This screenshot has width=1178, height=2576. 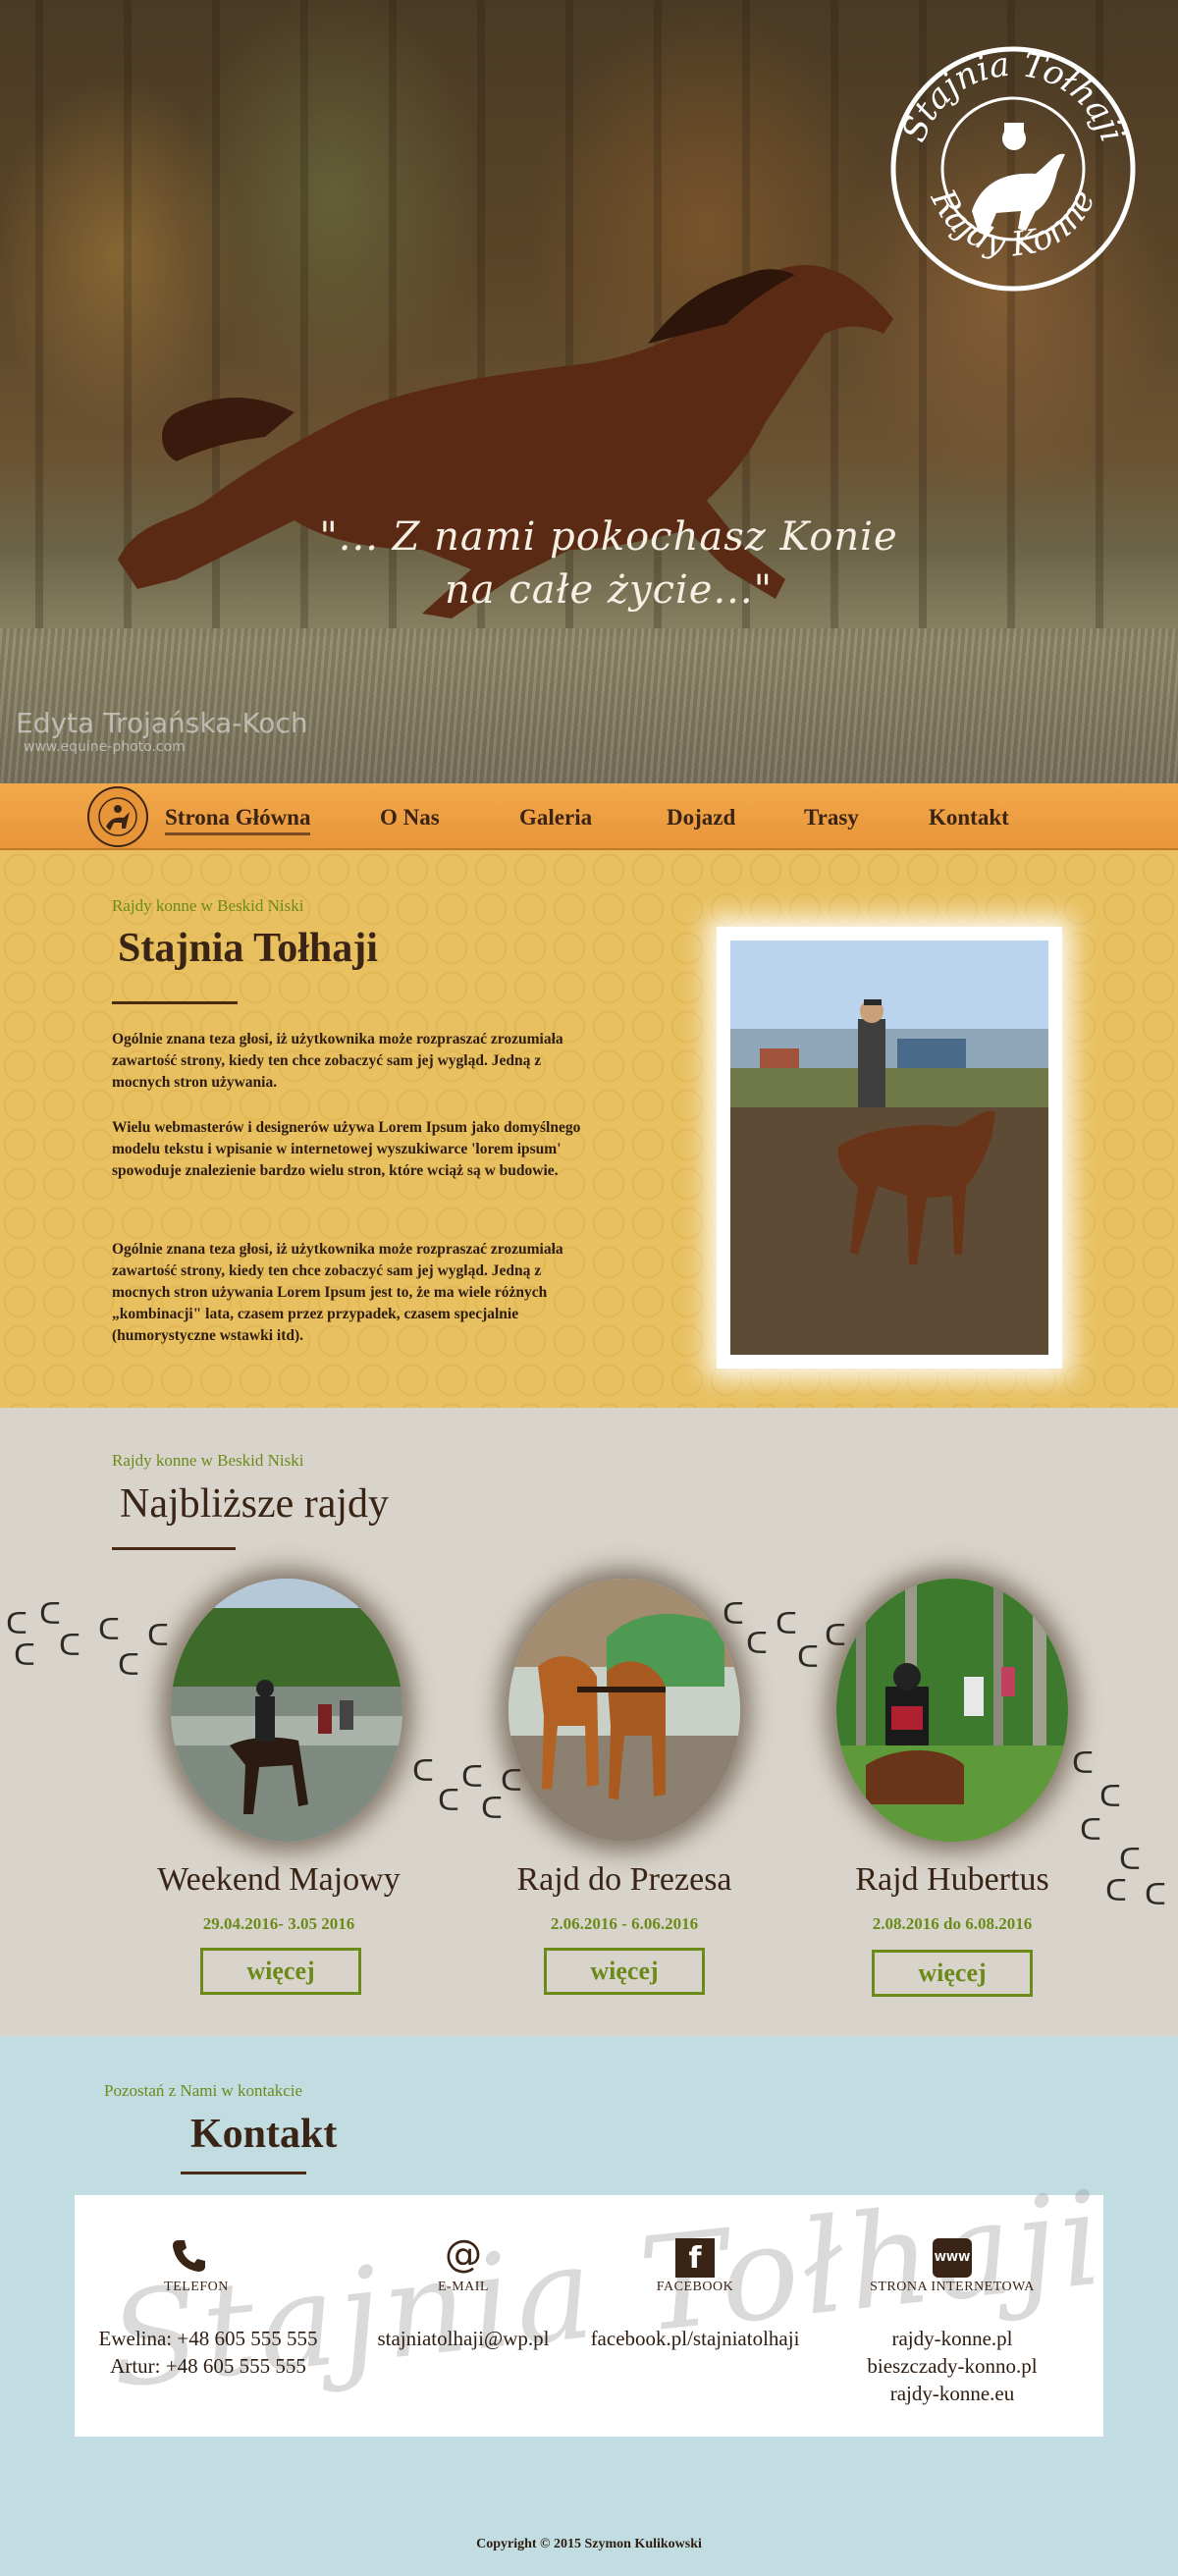 I want to click on rider-on-horse-image, so click(x=889, y=1147).